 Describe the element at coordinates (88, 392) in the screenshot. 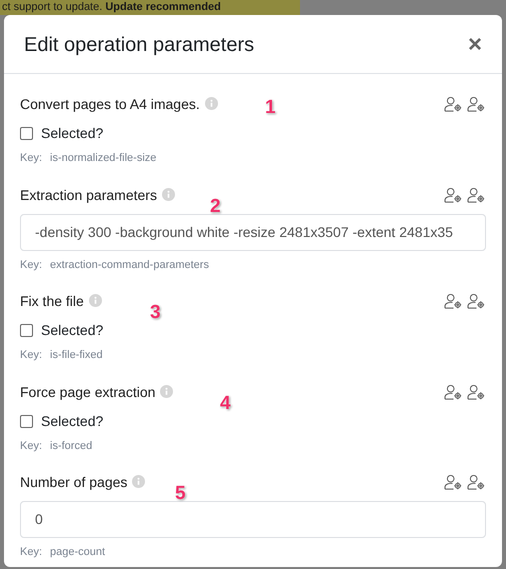

I see `field-label: Force page extraction` at that location.